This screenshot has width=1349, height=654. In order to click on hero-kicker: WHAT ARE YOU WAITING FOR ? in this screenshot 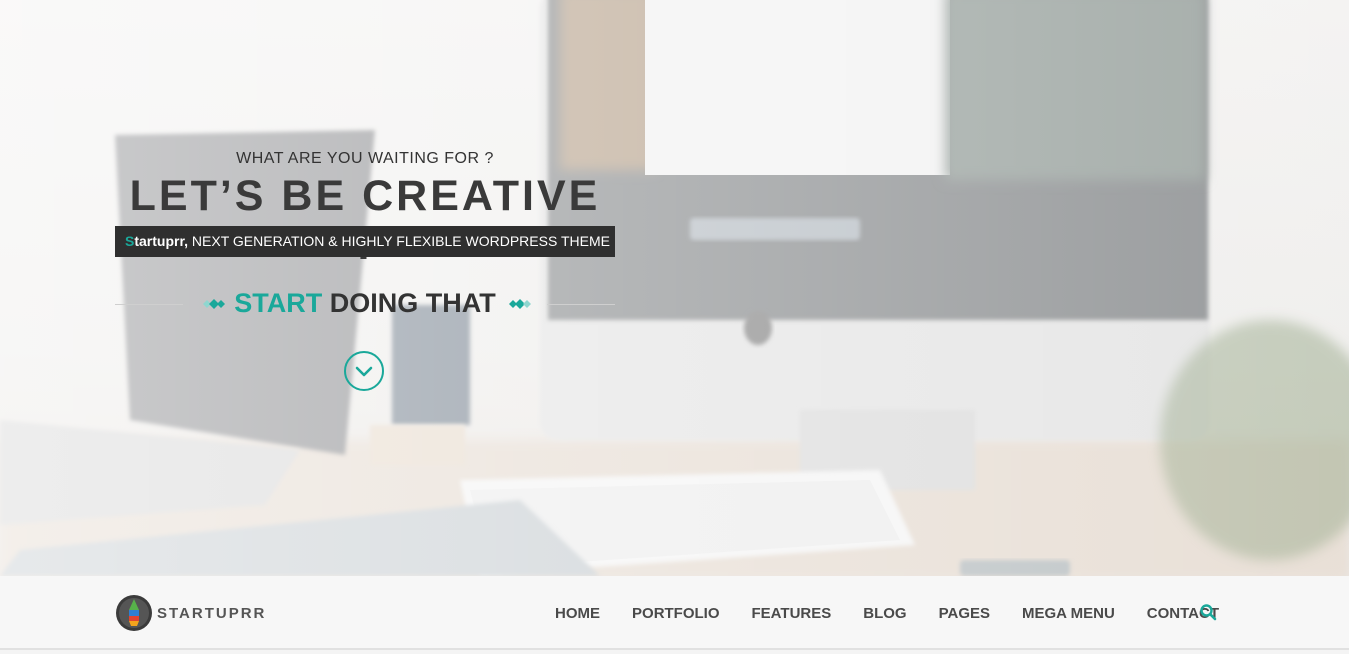, I will do `click(365, 158)`.